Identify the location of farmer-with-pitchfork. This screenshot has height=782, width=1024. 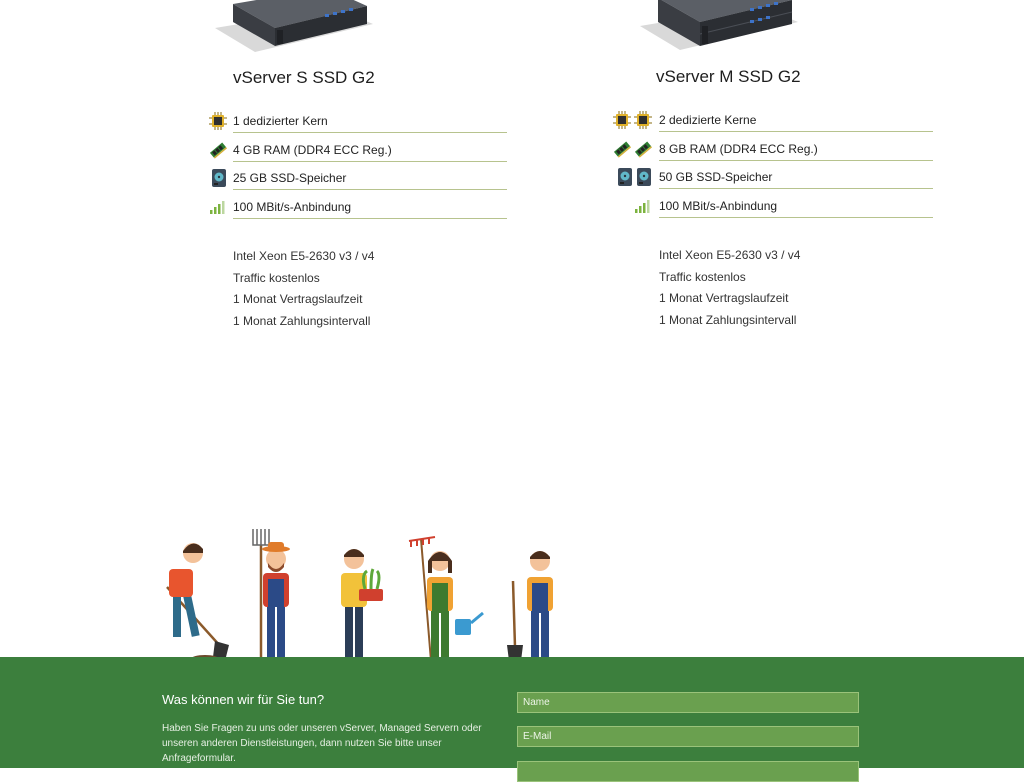
(271, 595).